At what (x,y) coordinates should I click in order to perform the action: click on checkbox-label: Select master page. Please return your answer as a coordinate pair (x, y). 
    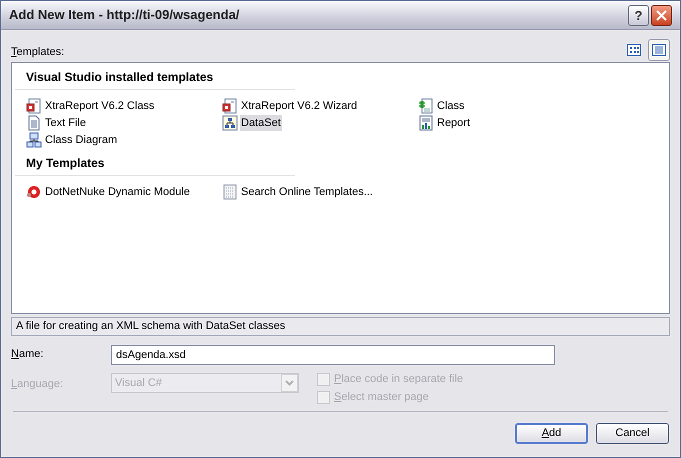
    Looking at the image, I should click on (381, 397).